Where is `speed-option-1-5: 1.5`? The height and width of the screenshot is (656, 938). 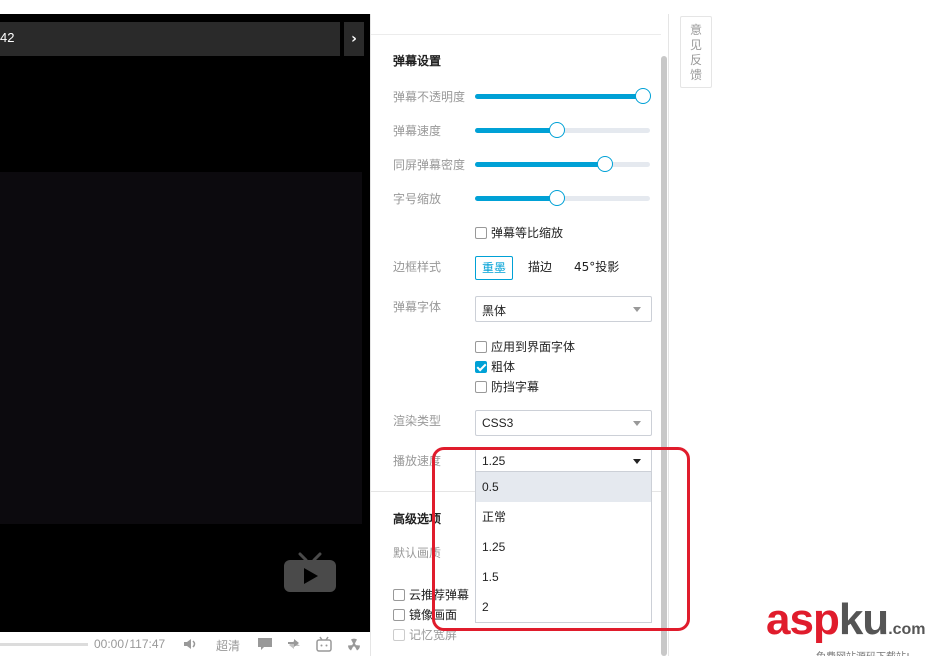
speed-option-1-5: 1.5 is located at coordinates (563, 577).